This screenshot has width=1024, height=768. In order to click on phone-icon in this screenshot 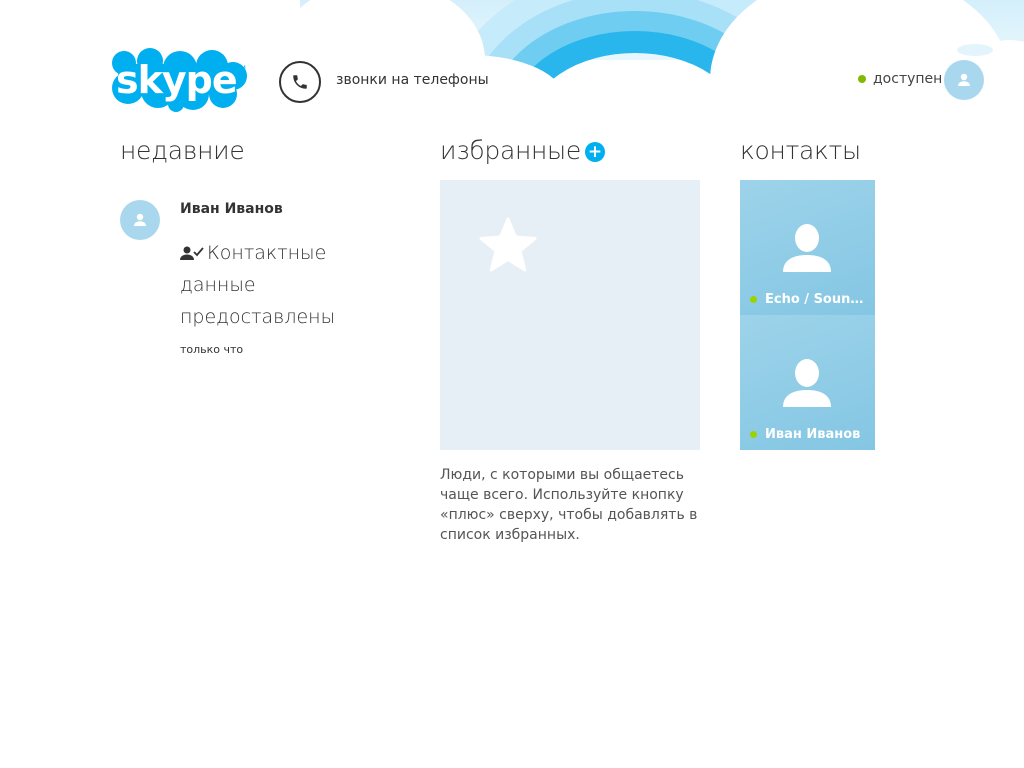, I will do `click(300, 82)`.